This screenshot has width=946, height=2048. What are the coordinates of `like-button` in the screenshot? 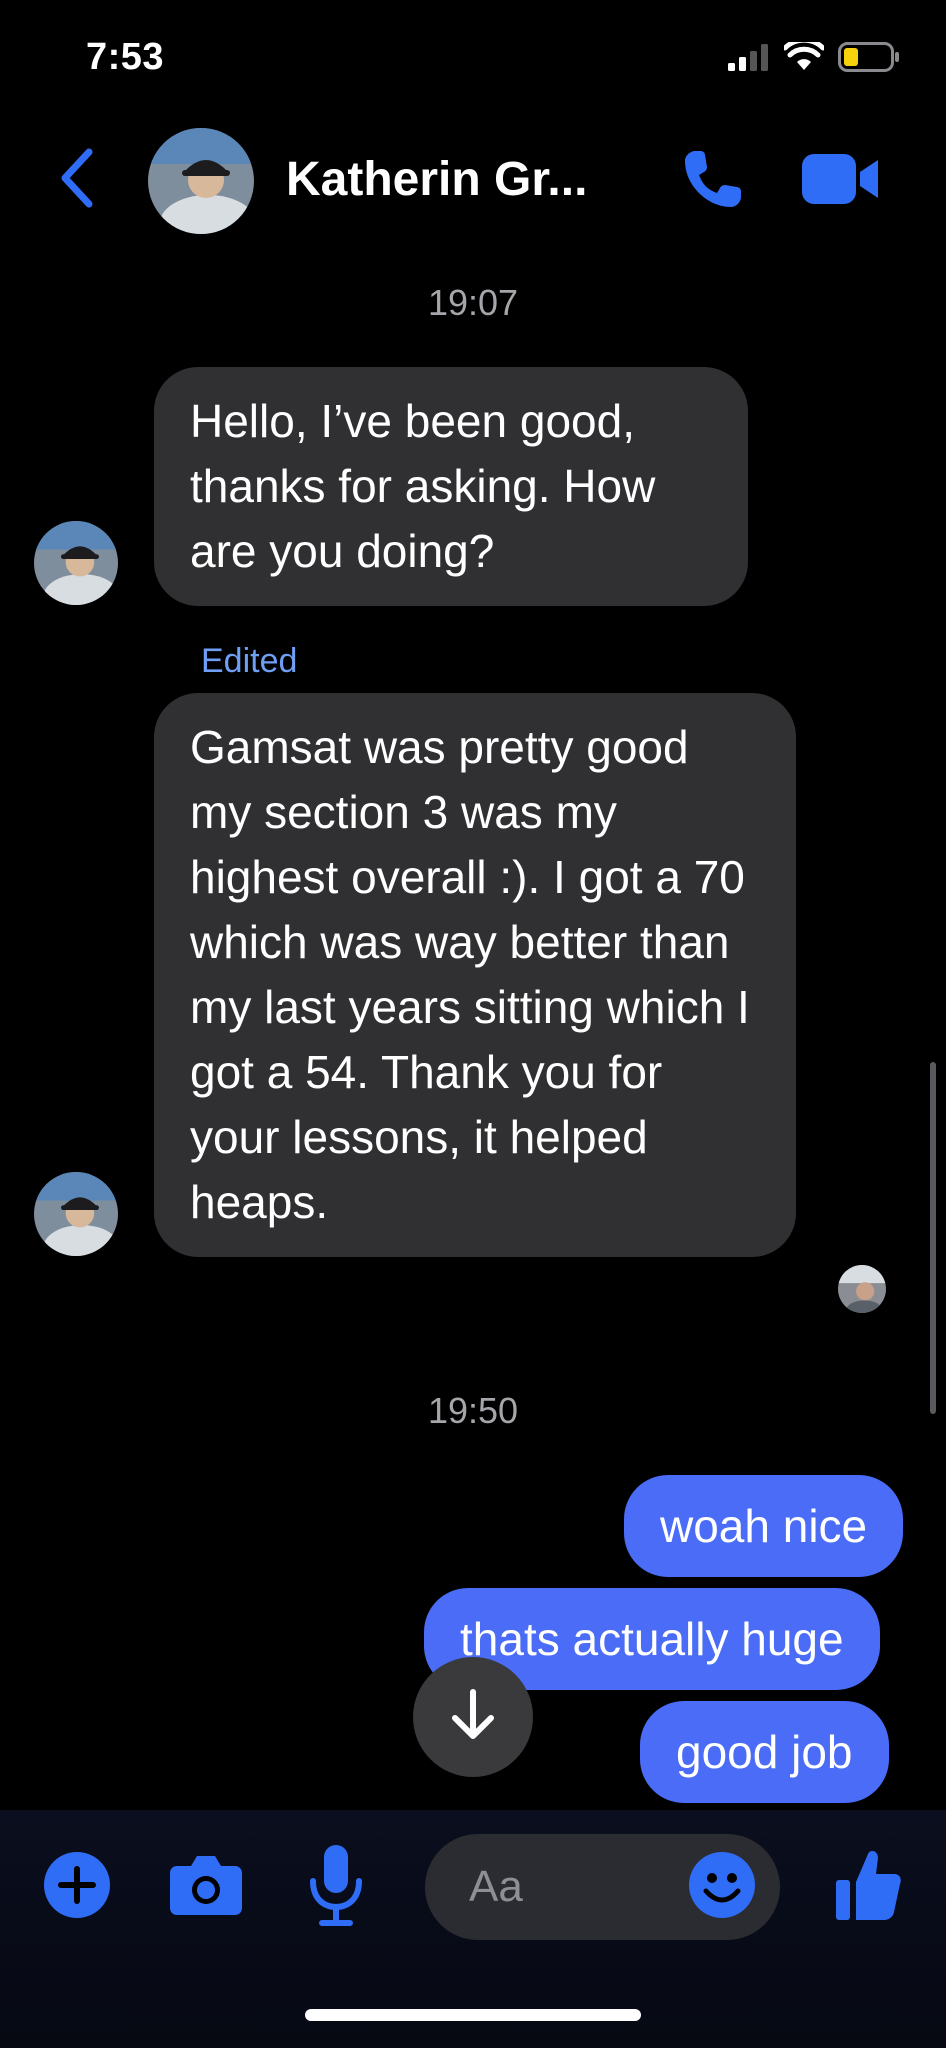 It's located at (868, 1886).